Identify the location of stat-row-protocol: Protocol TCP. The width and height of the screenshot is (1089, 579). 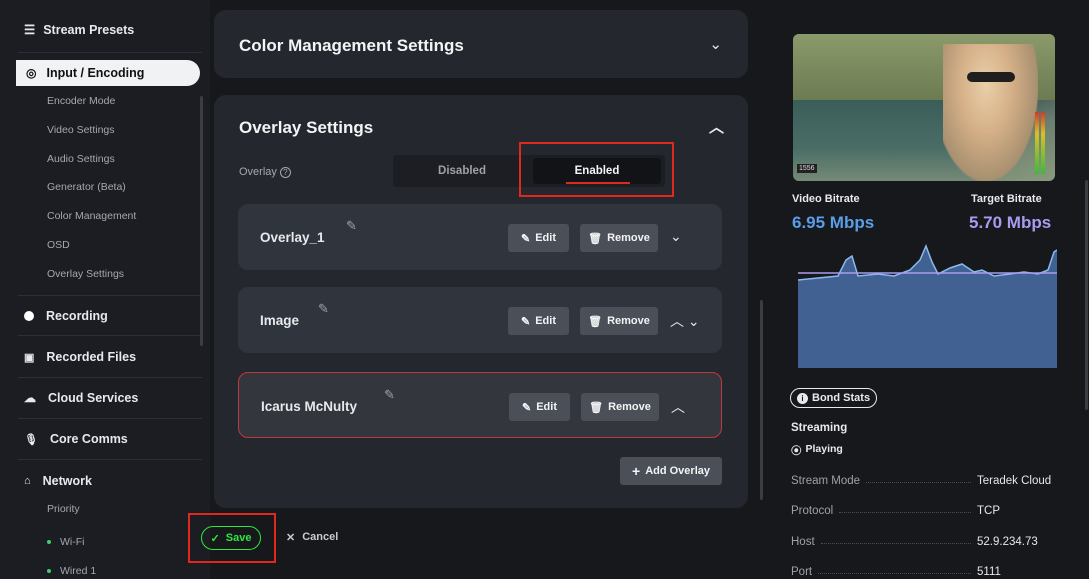
(895, 511).